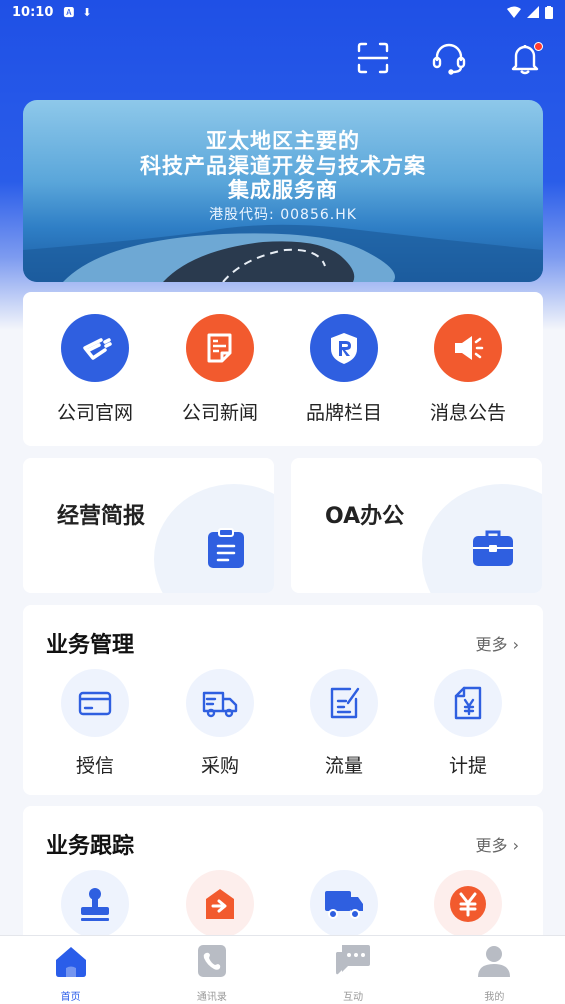 This screenshot has width=565, height=1004. I want to click on tab-profile: 我的, so click(494, 970).